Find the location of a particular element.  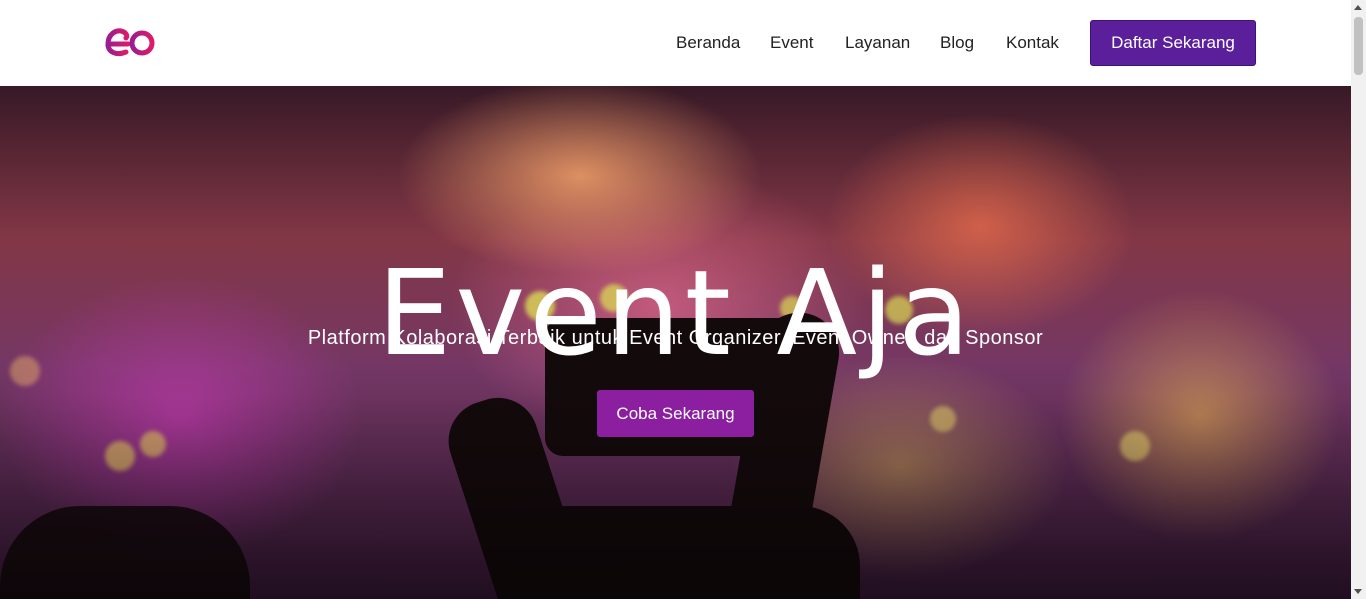

nav-item-kontak: Kontak is located at coordinates (1032, 43).